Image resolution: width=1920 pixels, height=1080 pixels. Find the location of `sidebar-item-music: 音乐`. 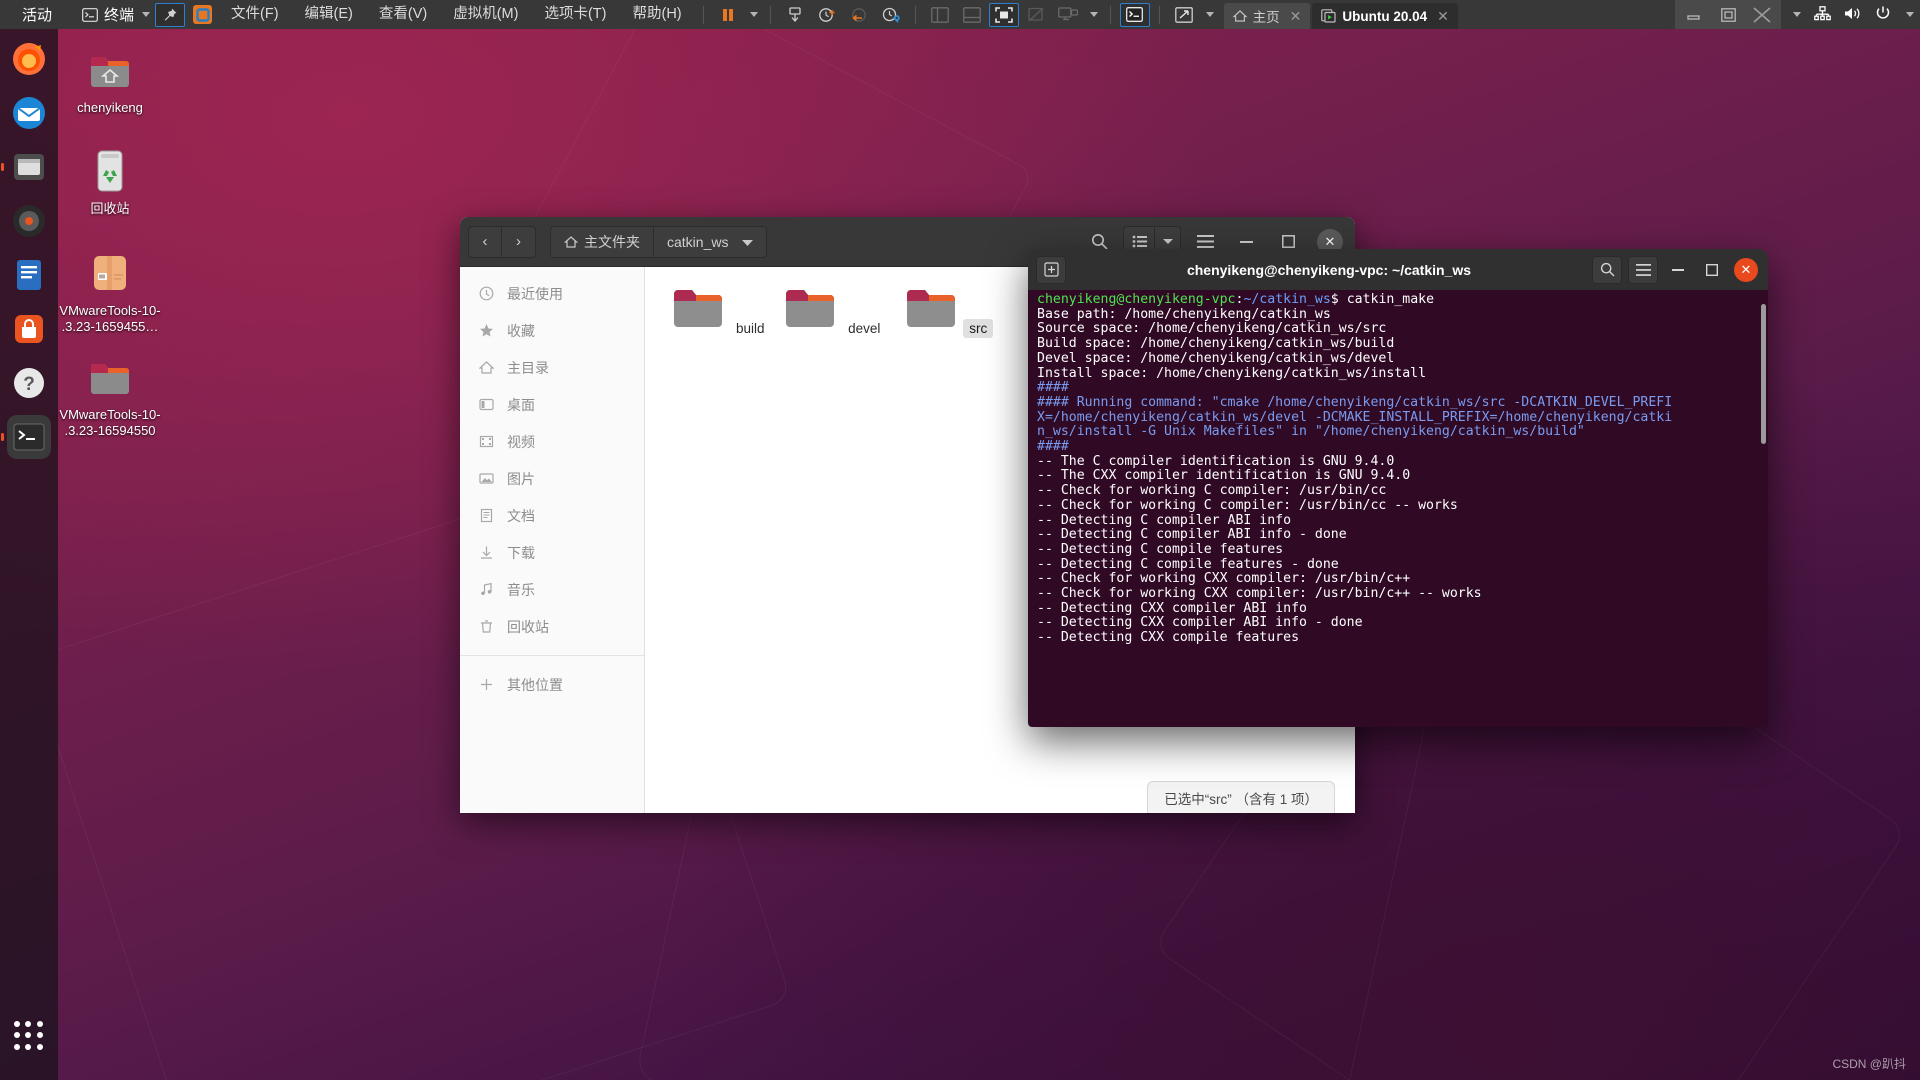

sidebar-item-music: 音乐 is located at coordinates (552, 589).